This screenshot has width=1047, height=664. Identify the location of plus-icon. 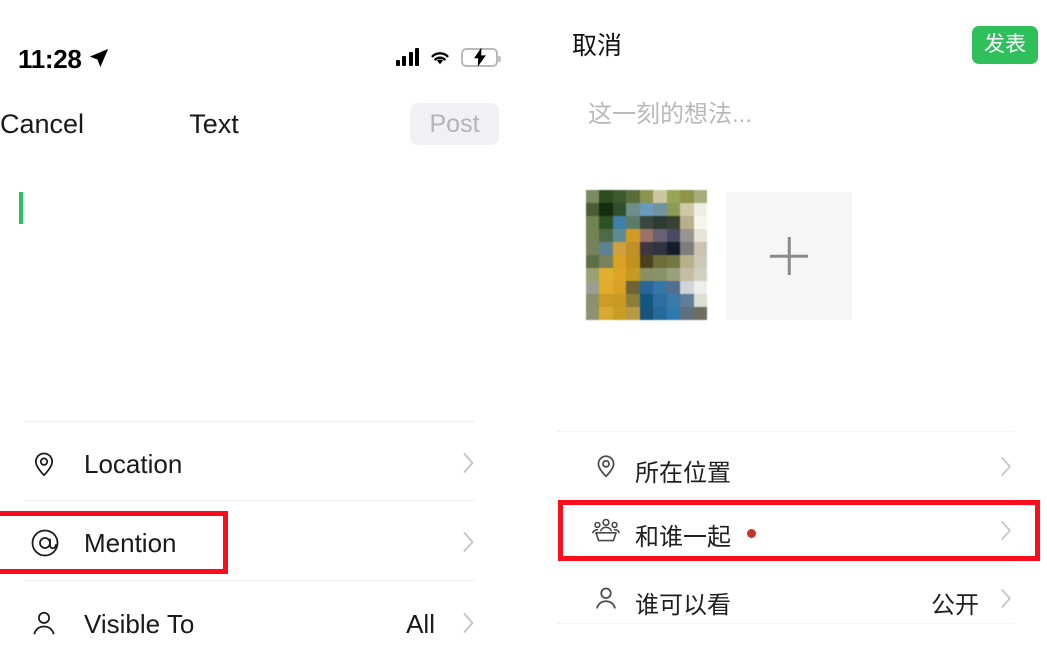
(789, 256).